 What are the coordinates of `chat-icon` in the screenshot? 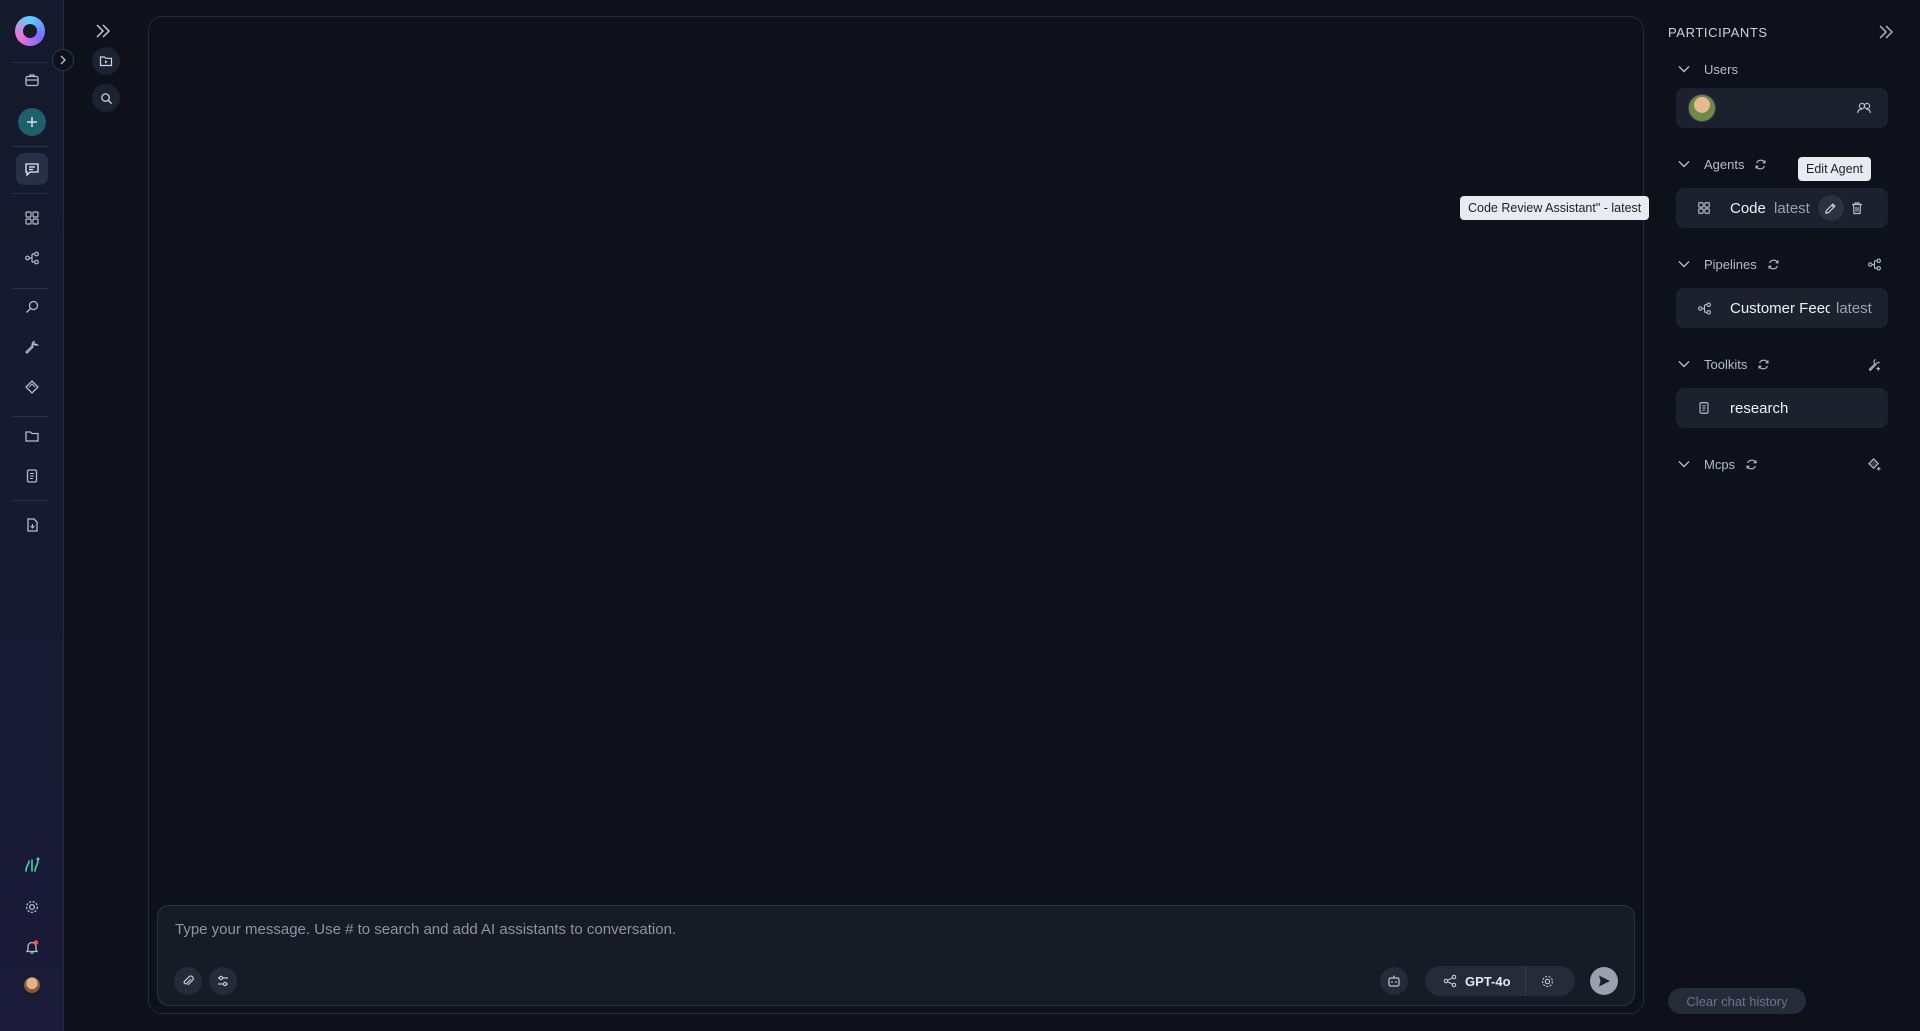 It's located at (32, 169).